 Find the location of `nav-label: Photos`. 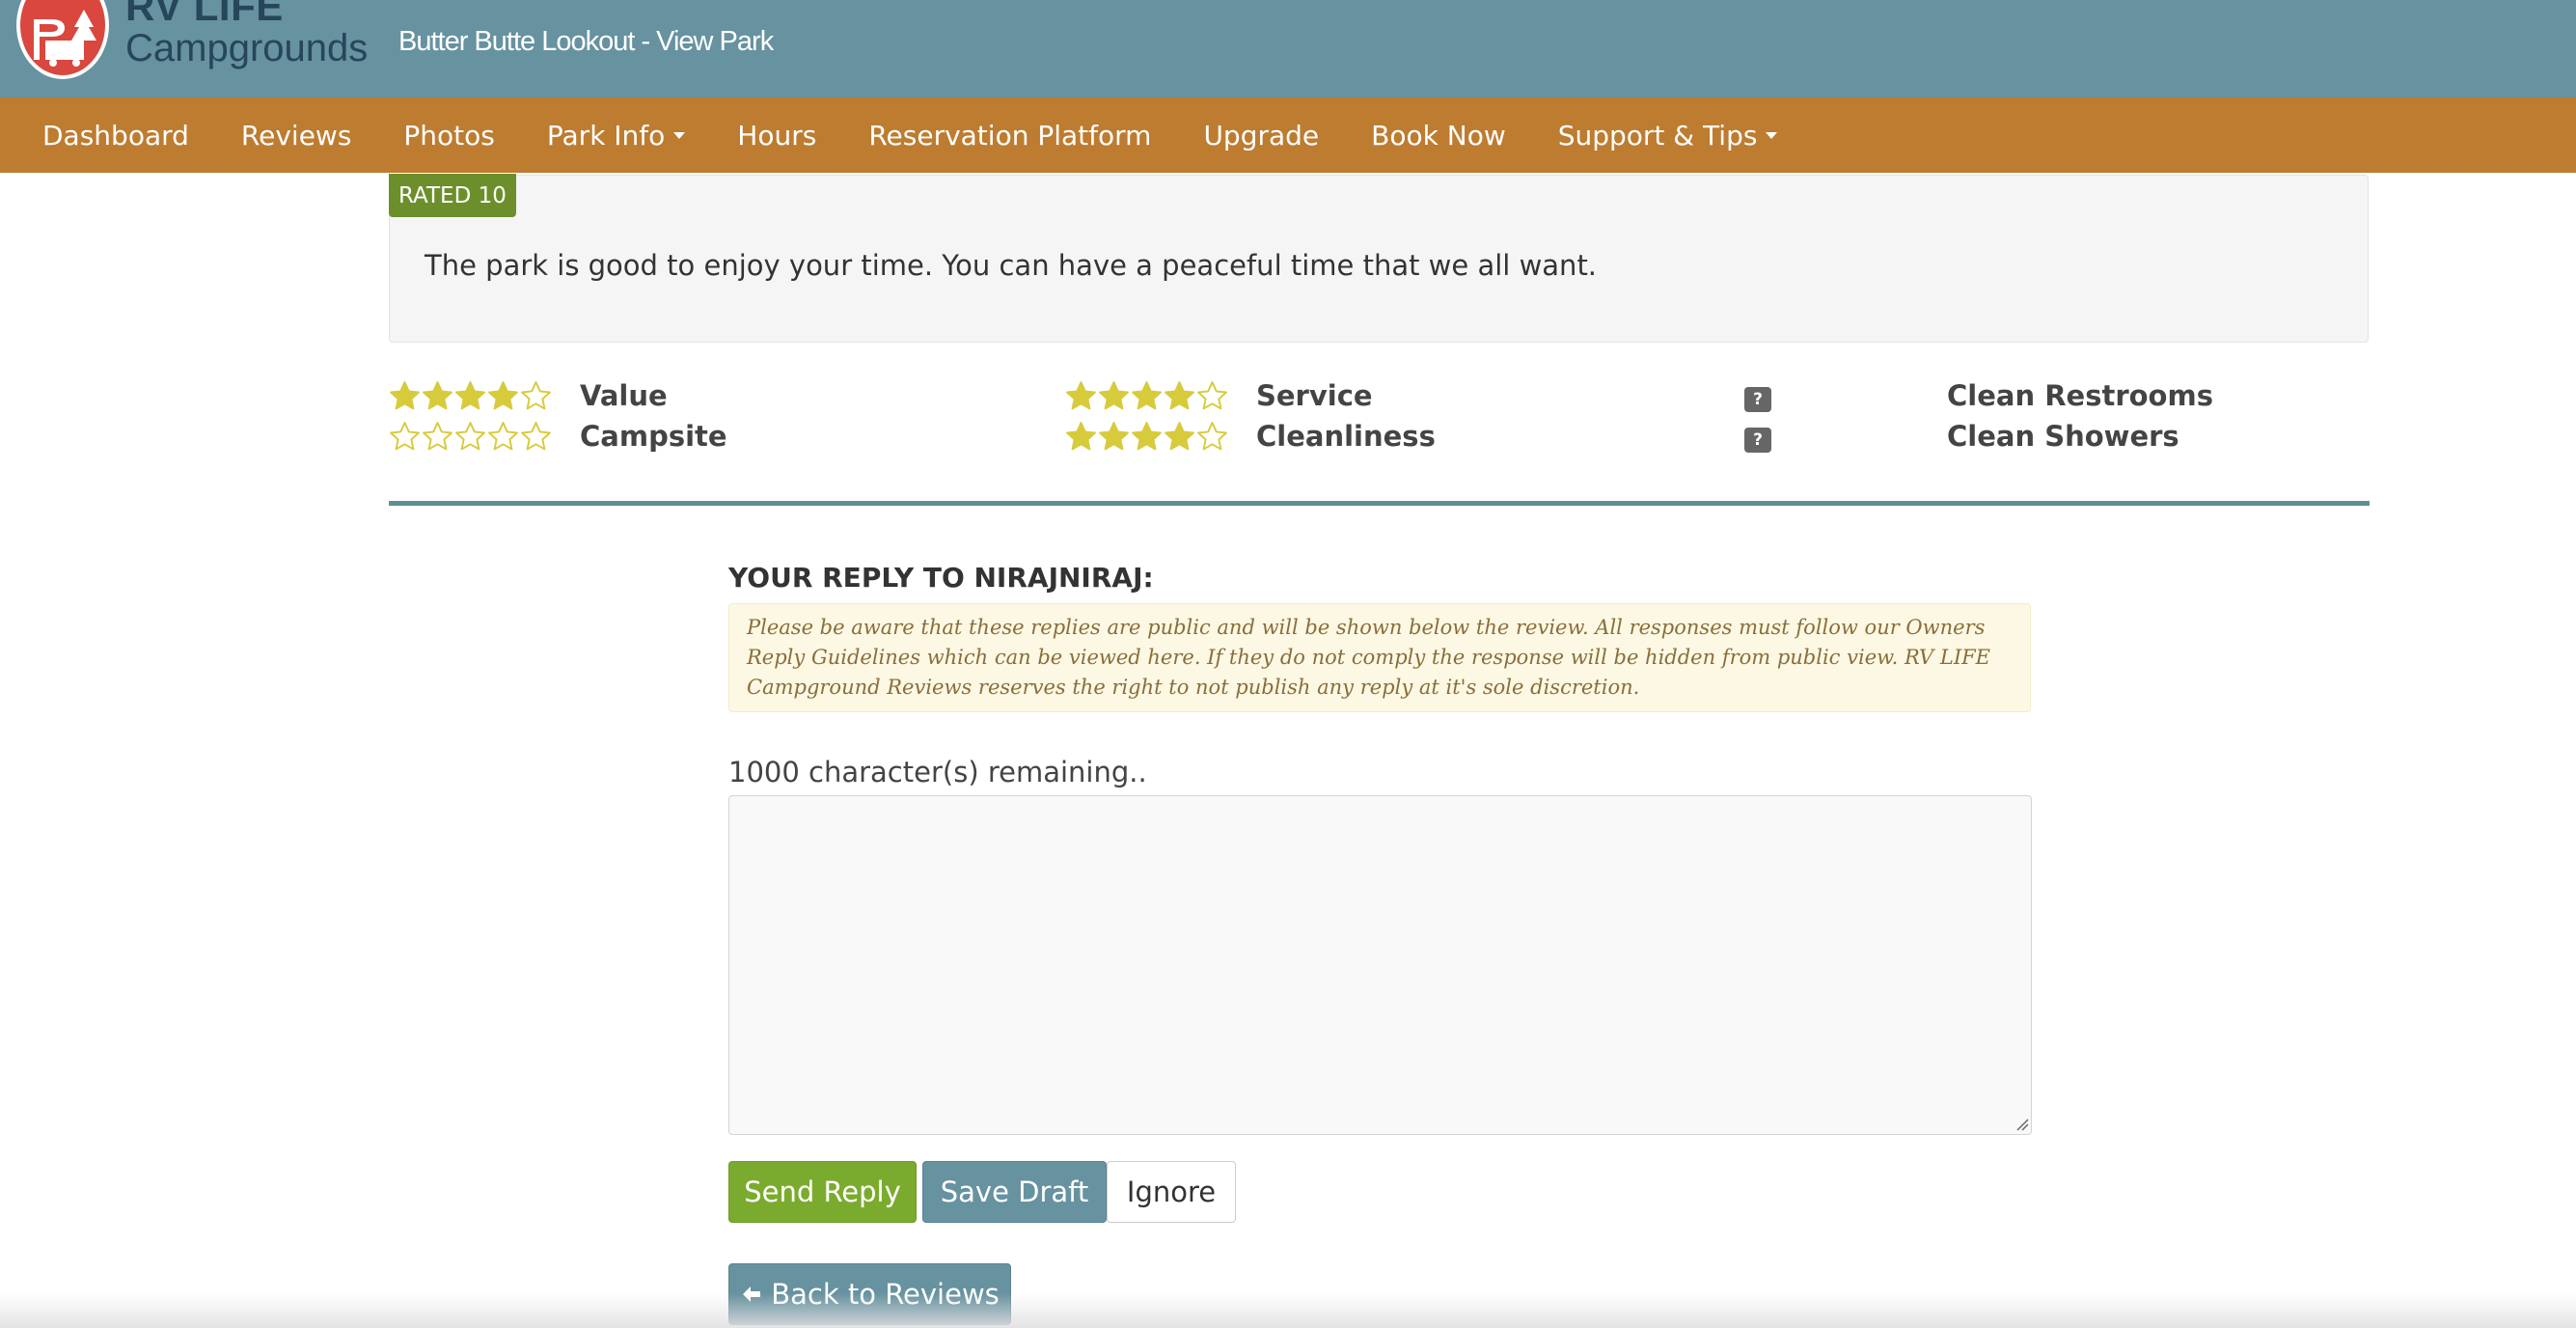

nav-label: Photos is located at coordinates (449, 136).